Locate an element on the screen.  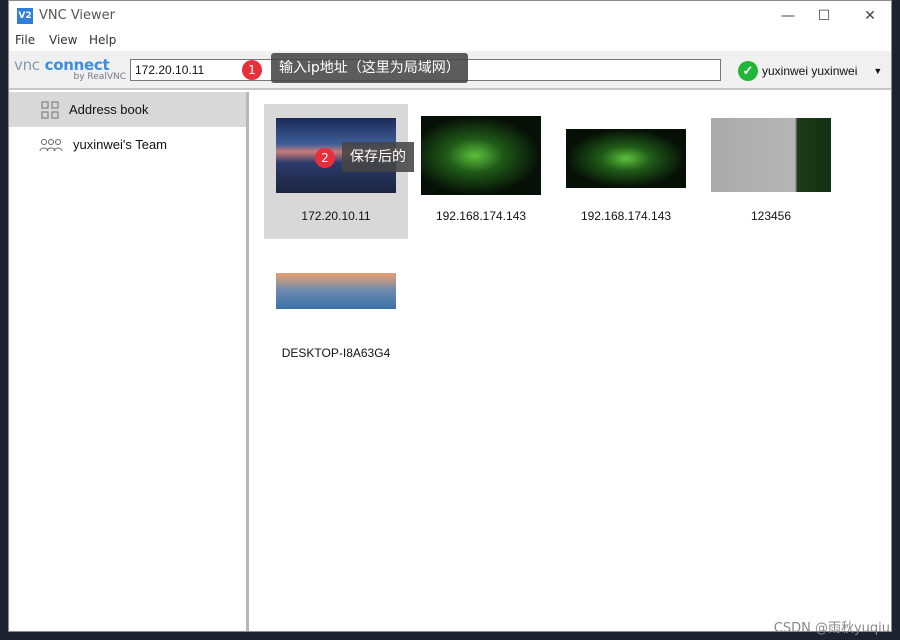
menu-help: Help is located at coordinates (102, 40).